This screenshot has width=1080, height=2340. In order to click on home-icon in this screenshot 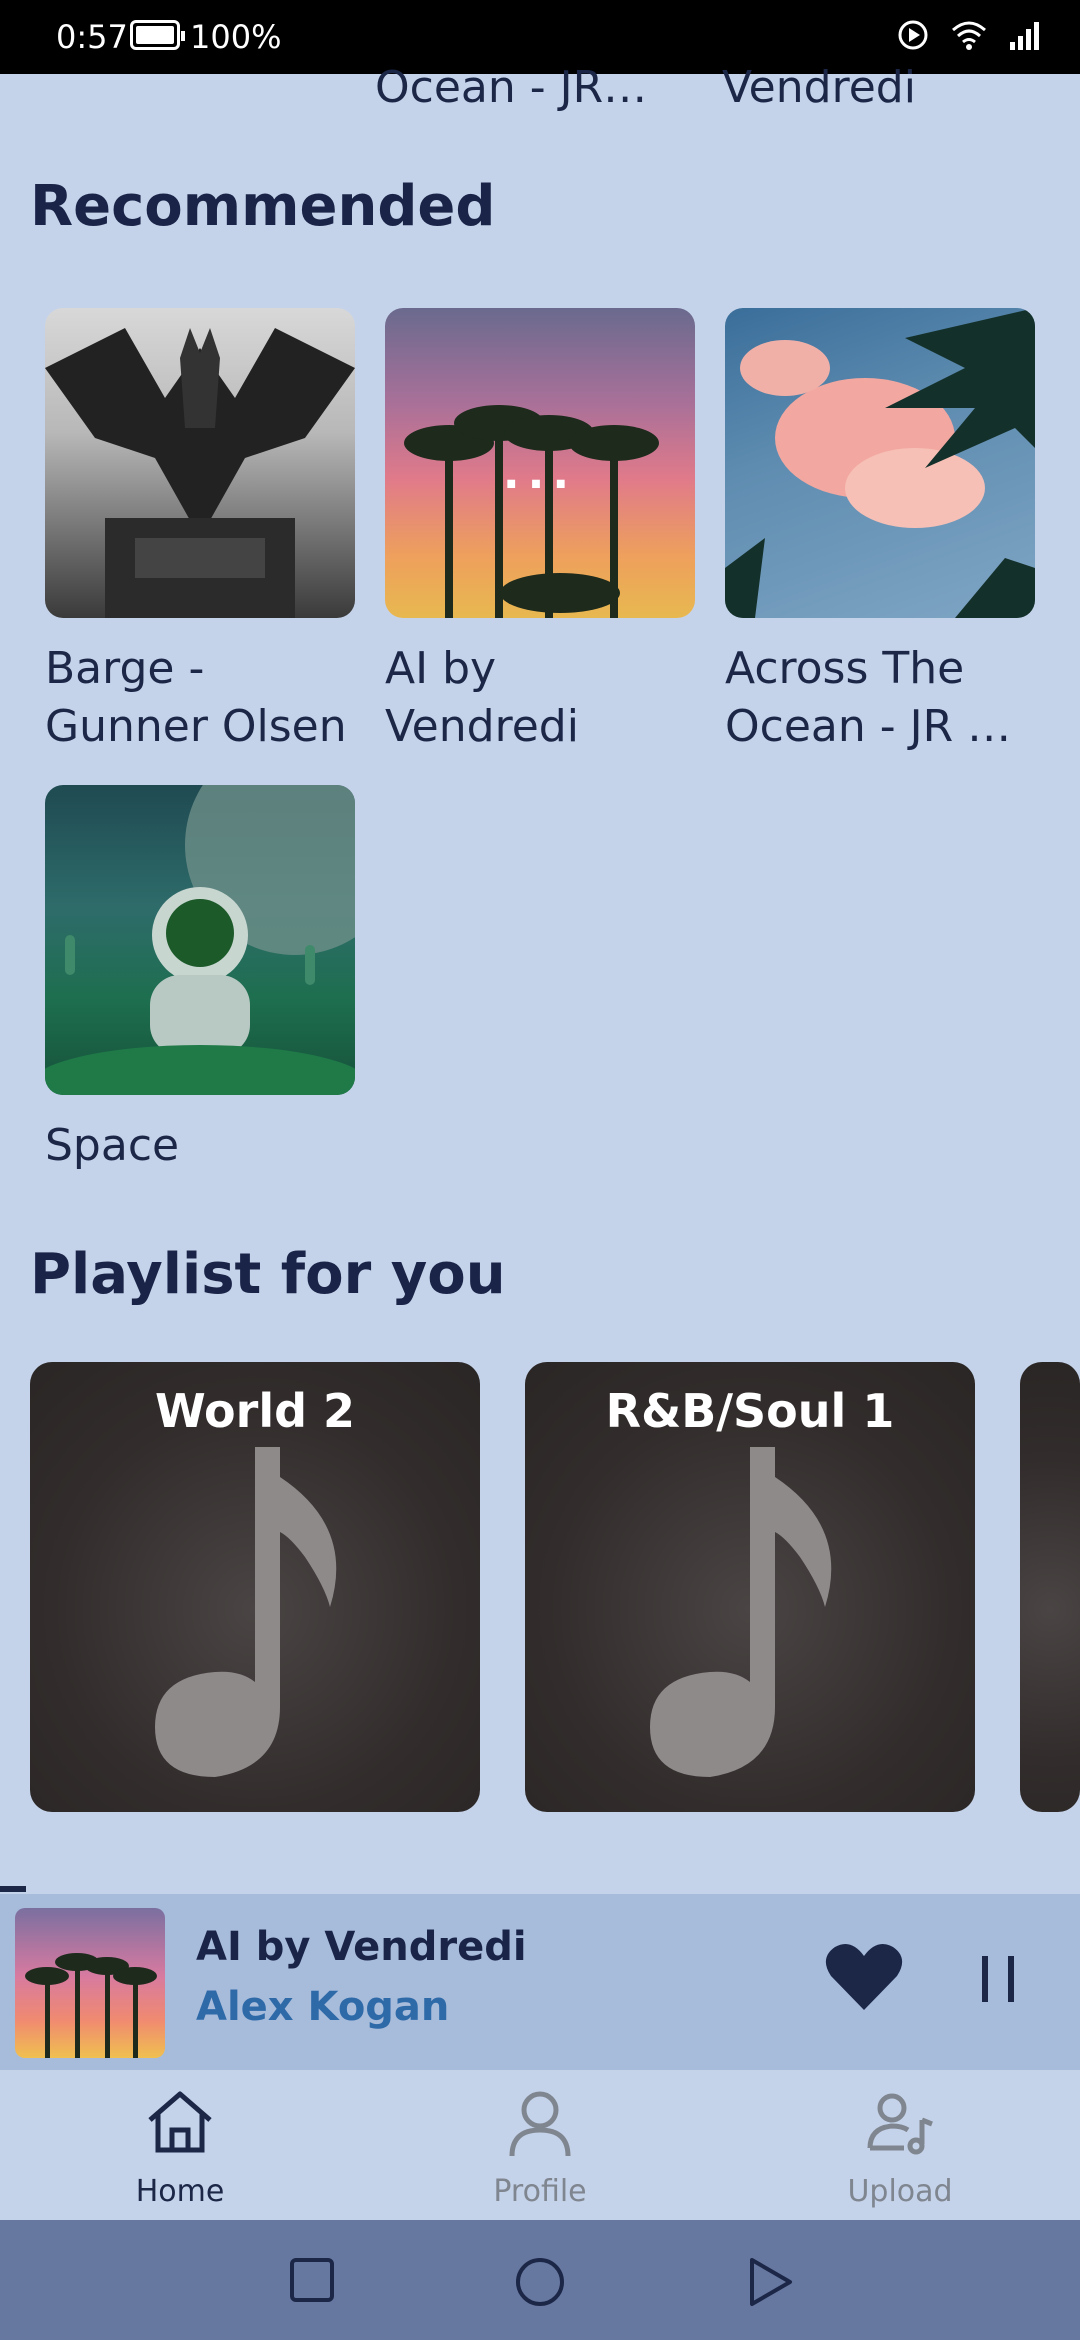, I will do `click(180, 2122)`.